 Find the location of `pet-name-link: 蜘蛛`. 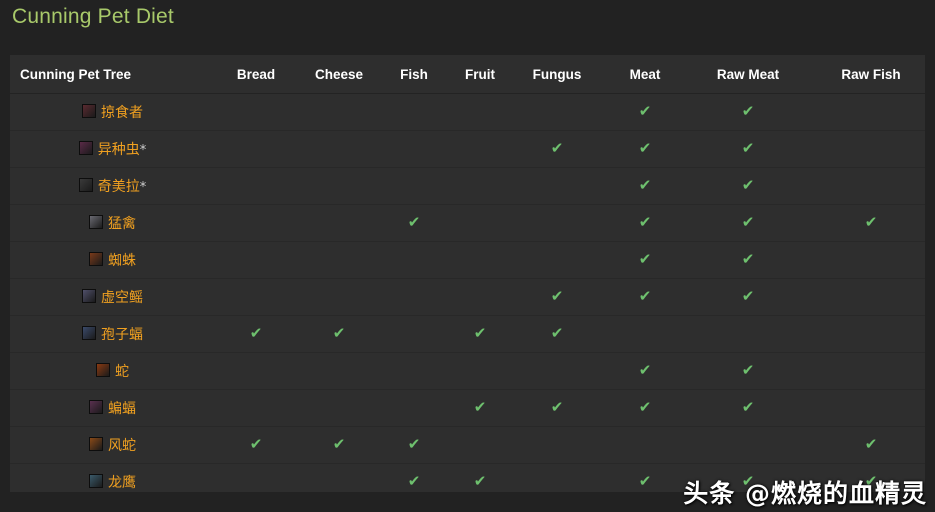

pet-name-link: 蜘蛛 is located at coordinates (122, 260).